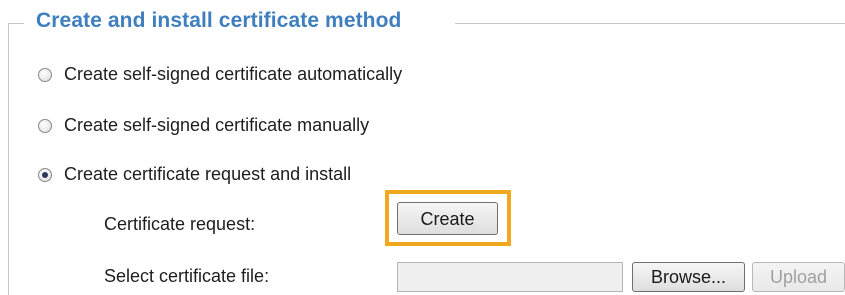 The width and height of the screenshot is (845, 295). What do you see at coordinates (510, 277) in the screenshot?
I see `certificate-file-path-field` at bounding box center [510, 277].